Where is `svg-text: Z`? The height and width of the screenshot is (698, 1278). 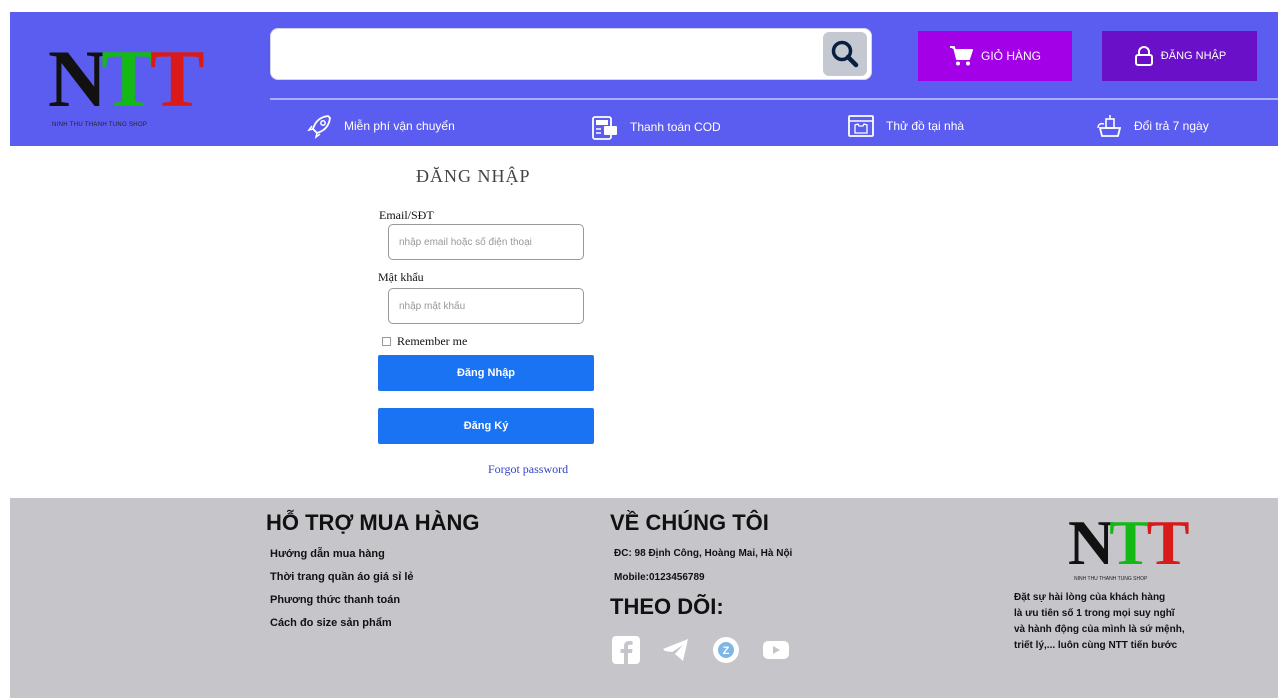 svg-text: Z is located at coordinates (726, 651).